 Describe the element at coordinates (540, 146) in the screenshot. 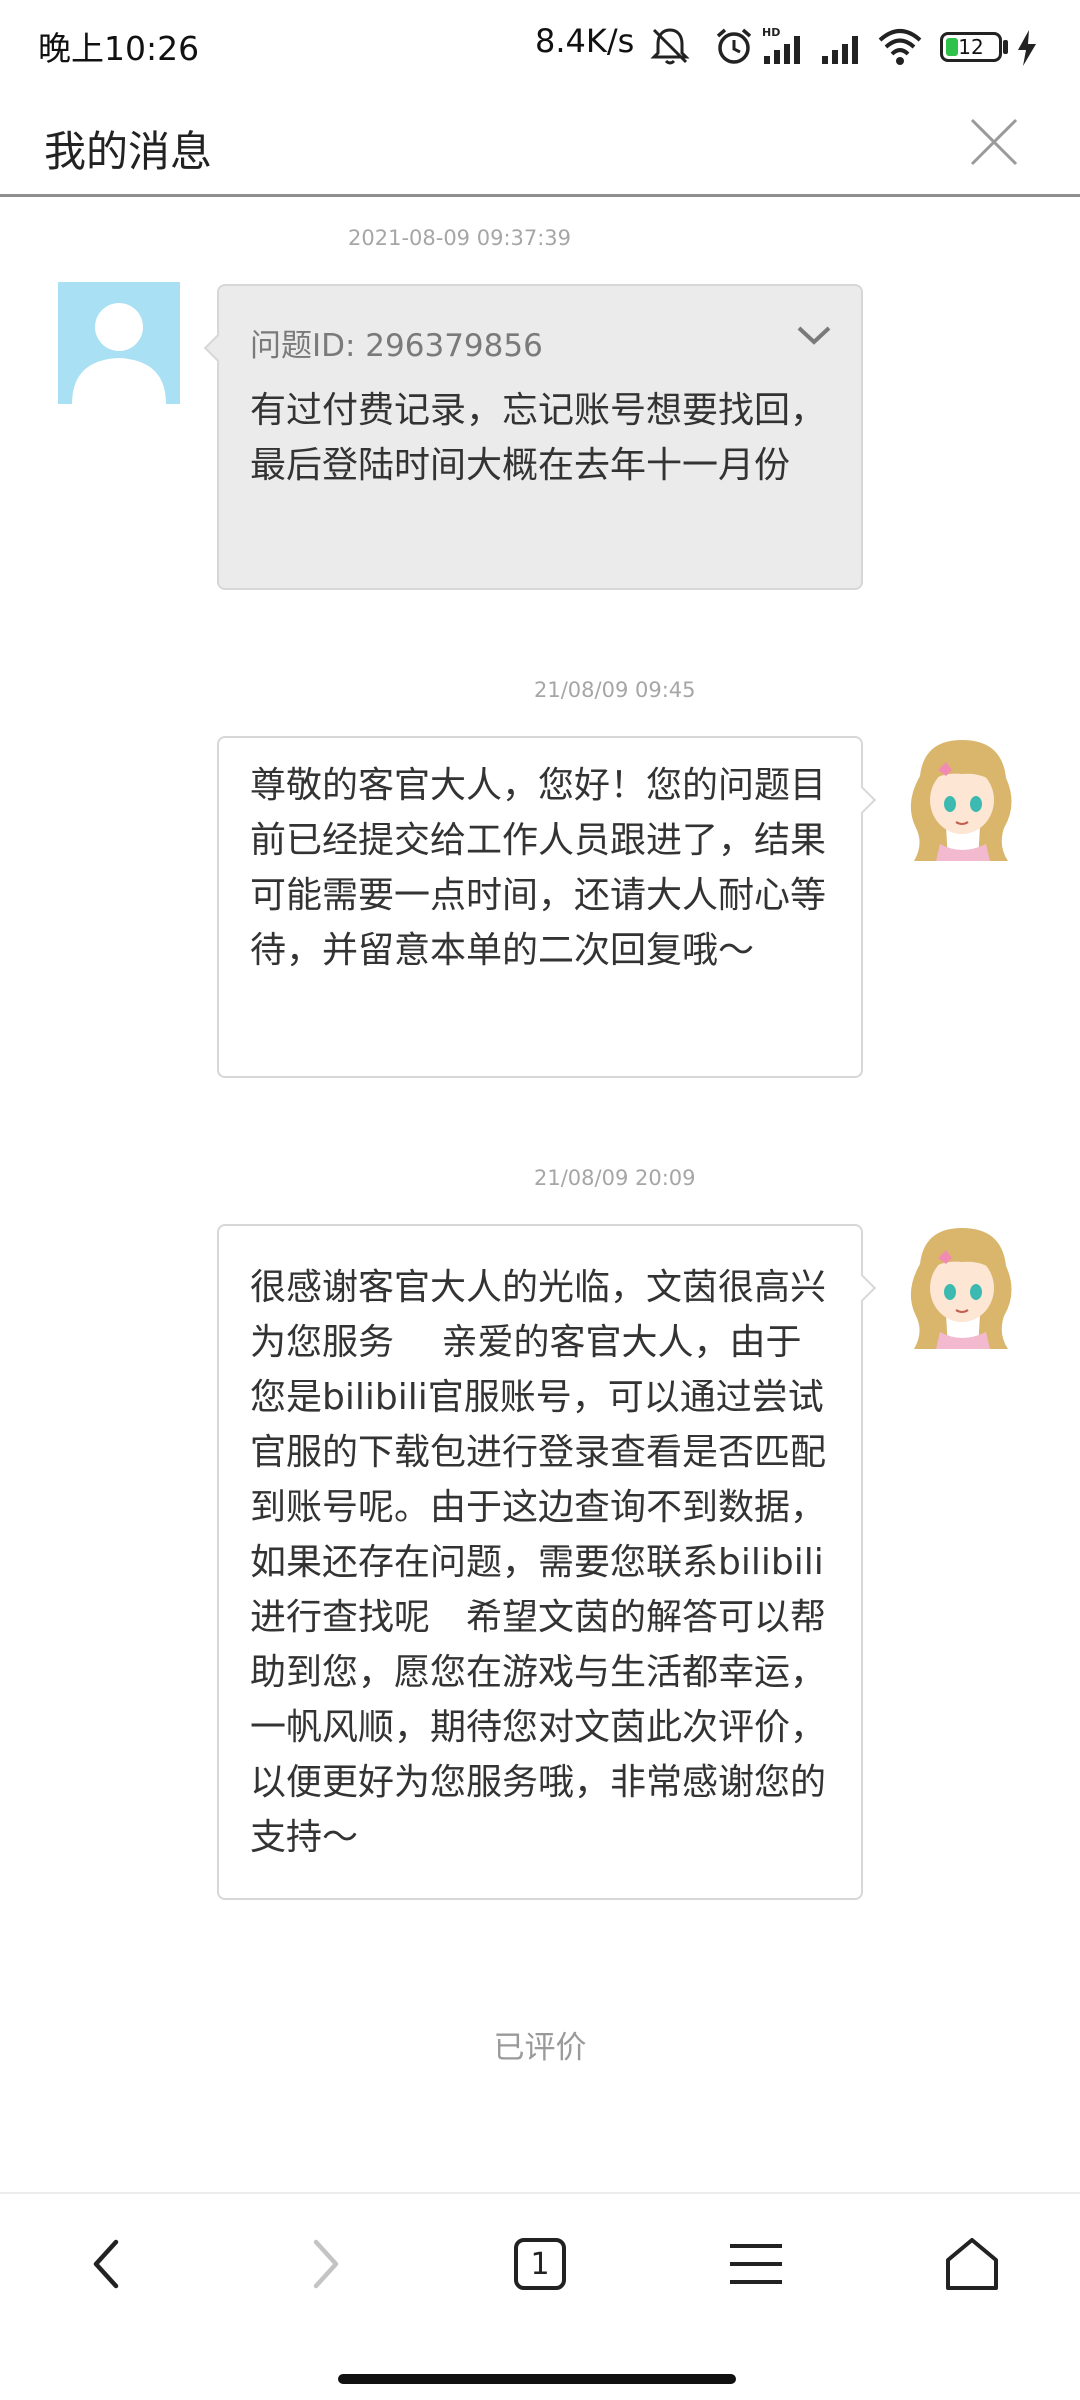

I see `page-header: 我的消息` at that location.